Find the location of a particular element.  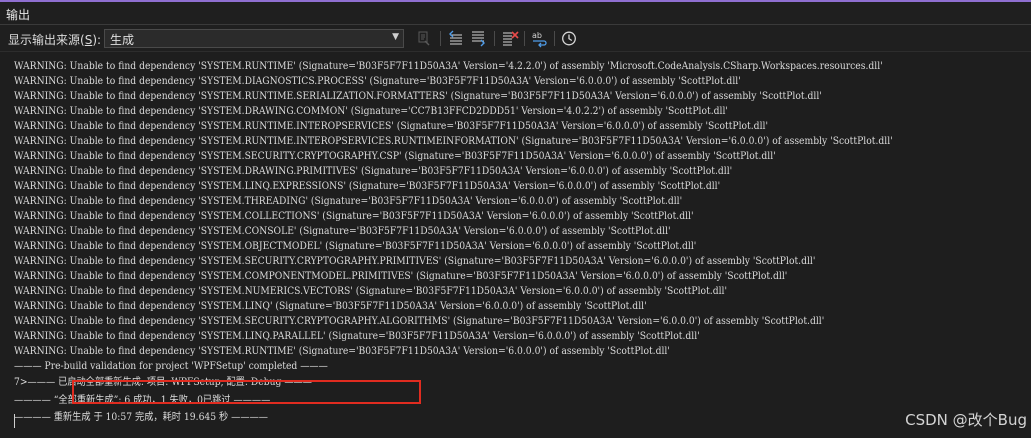

word-wrap-icon: ab is located at coordinates (540, 38).